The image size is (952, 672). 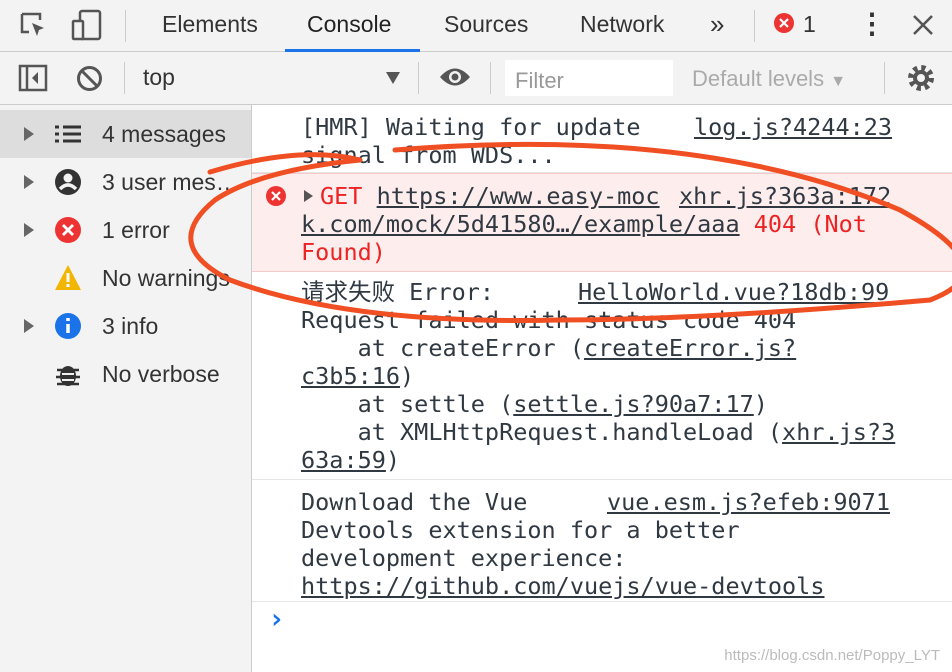 What do you see at coordinates (690, 348) in the screenshot?
I see `stack-link: createError.js?` at bounding box center [690, 348].